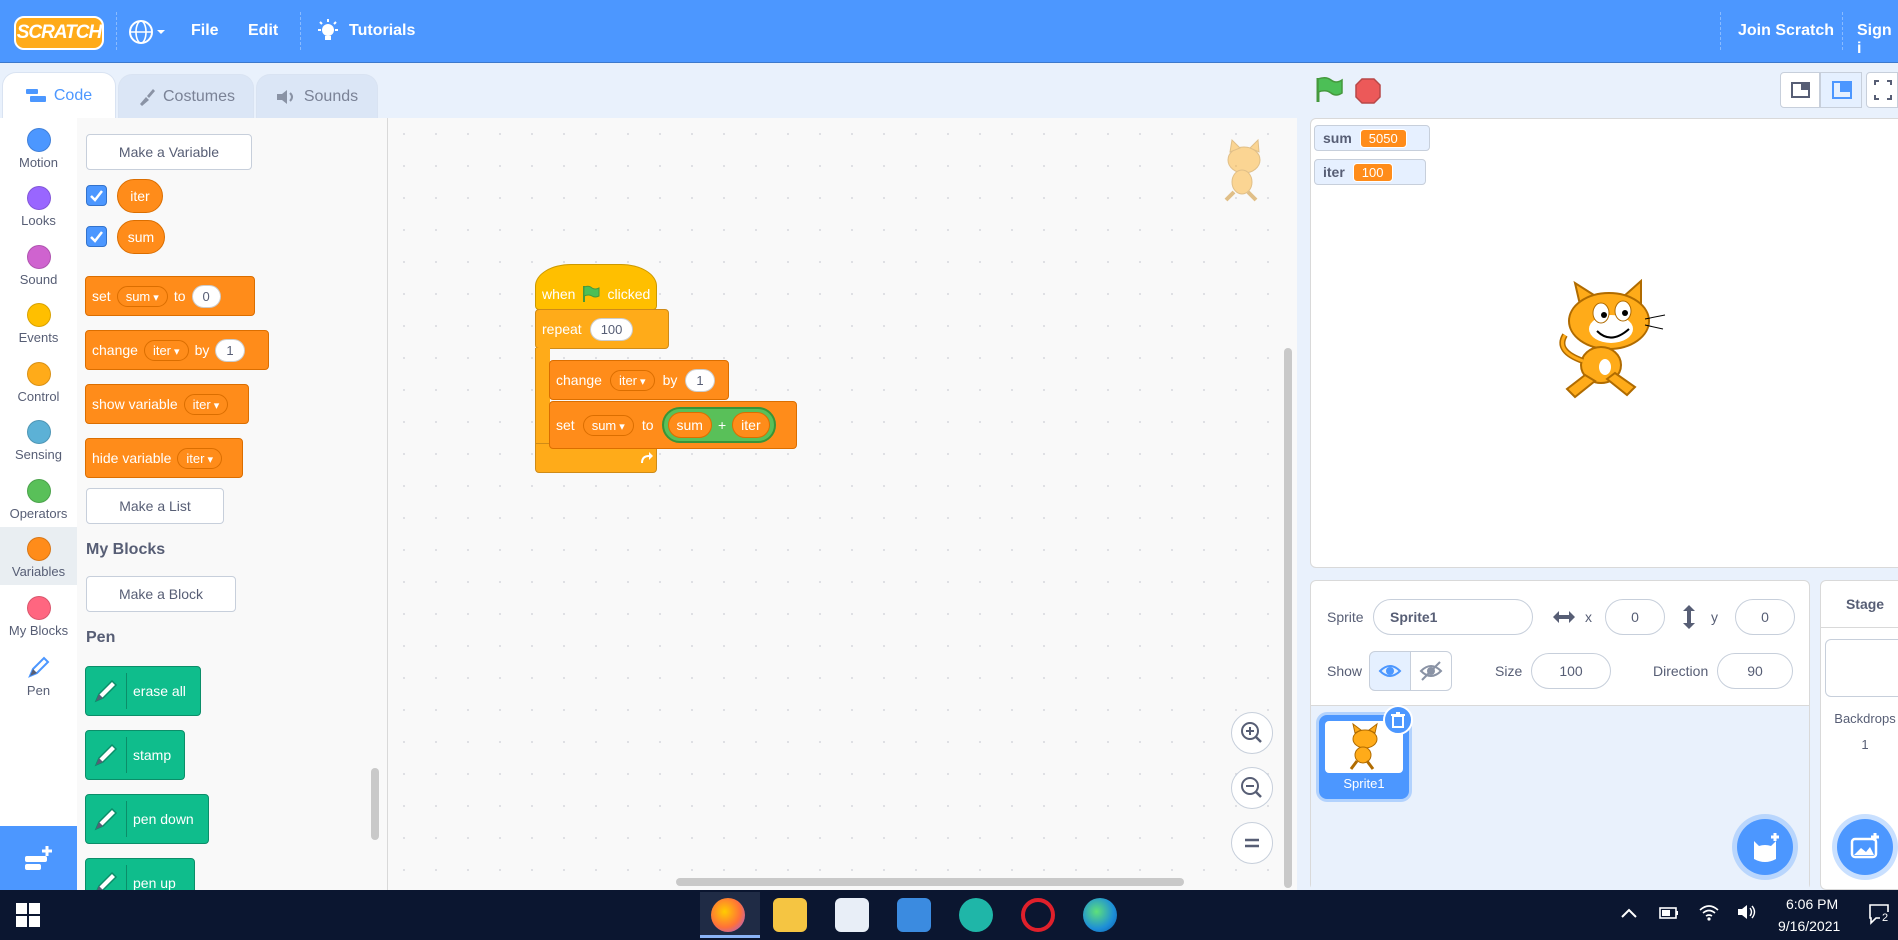  Describe the element at coordinates (186, 96) in the screenshot. I see `tab-costumes: Costumes` at that location.